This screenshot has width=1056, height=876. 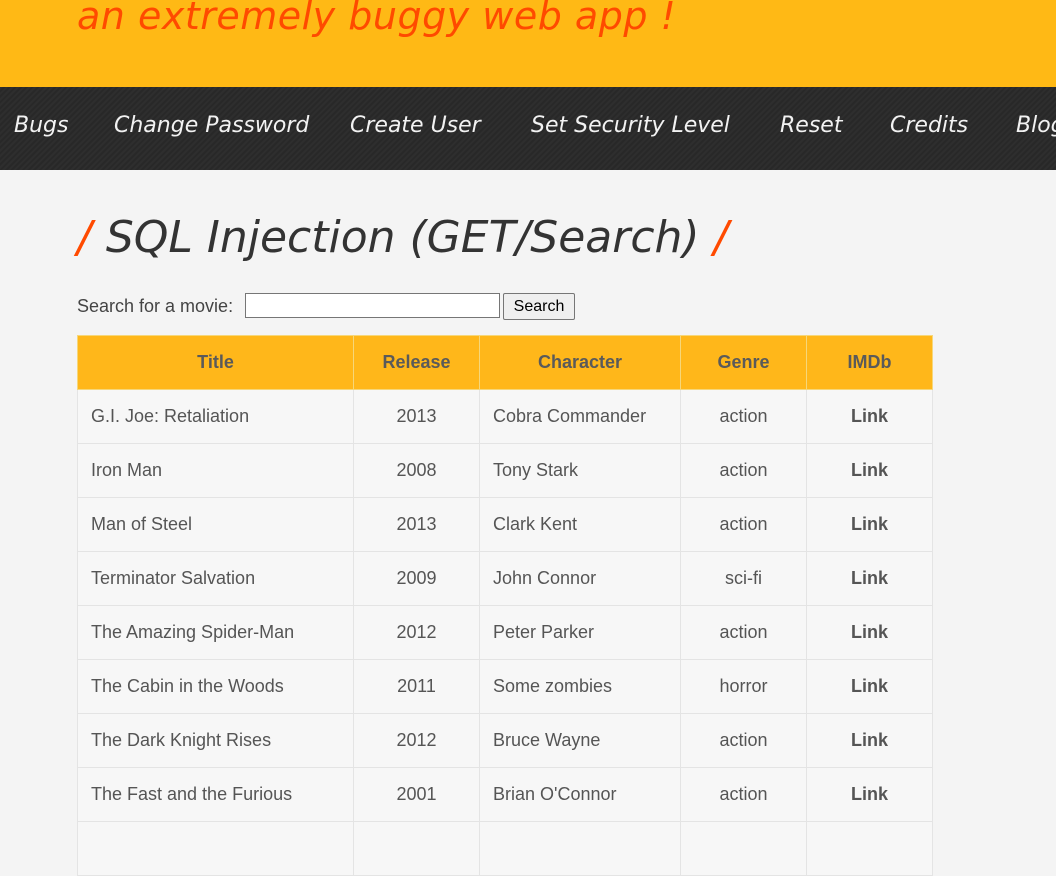 I want to click on menu-item-bugs: Bugs, so click(x=41, y=125).